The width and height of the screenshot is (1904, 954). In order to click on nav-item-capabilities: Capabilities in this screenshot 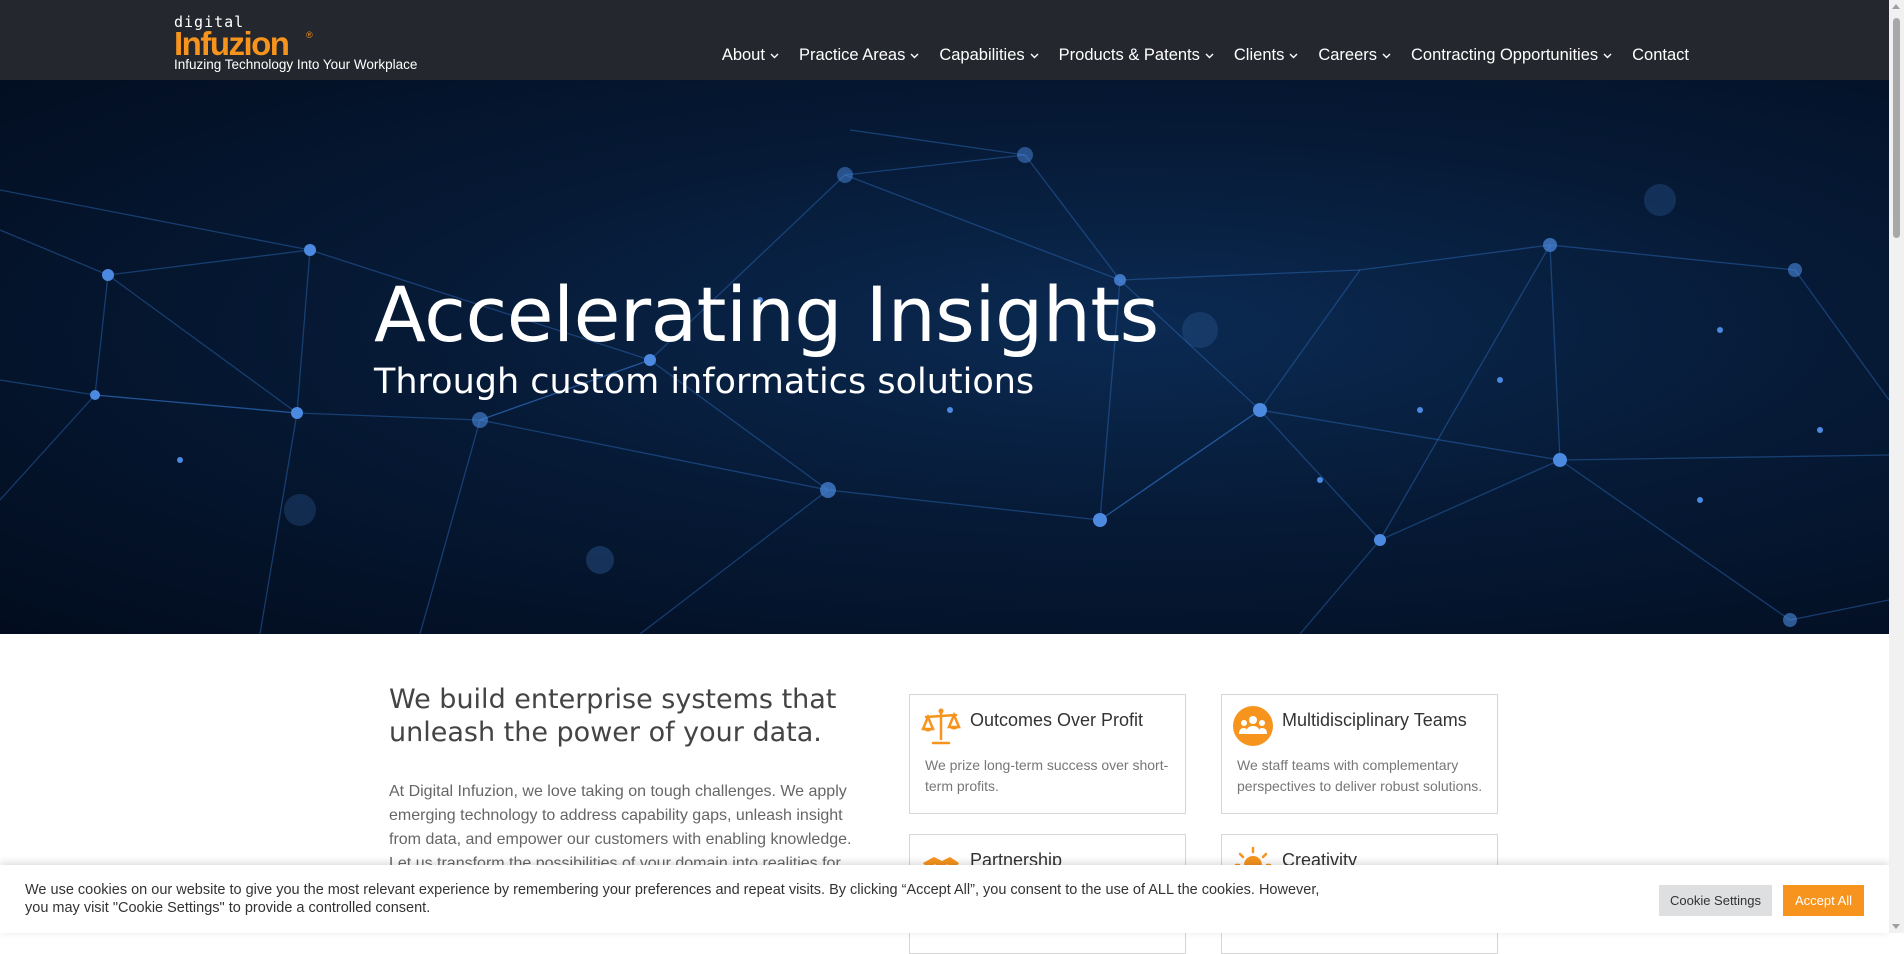, I will do `click(988, 55)`.